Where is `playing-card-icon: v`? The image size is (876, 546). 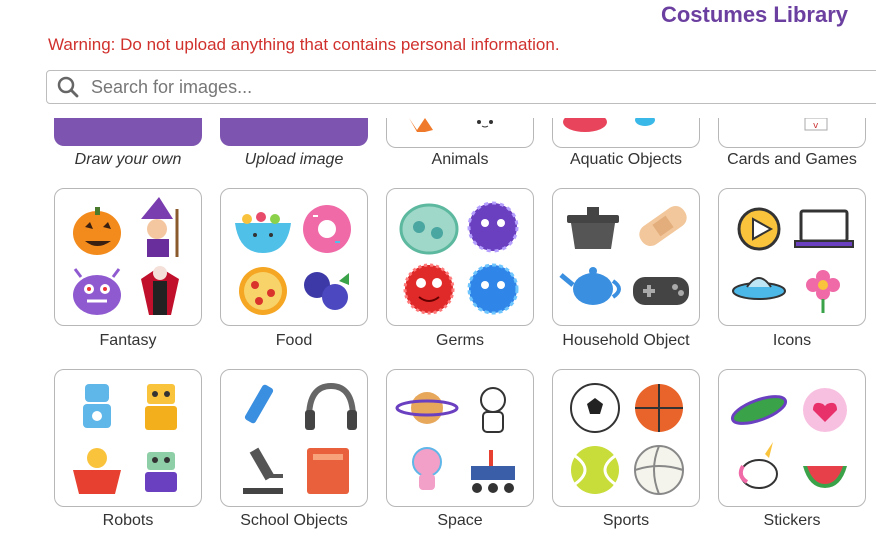
playing-card-icon: v is located at coordinates (816, 124).